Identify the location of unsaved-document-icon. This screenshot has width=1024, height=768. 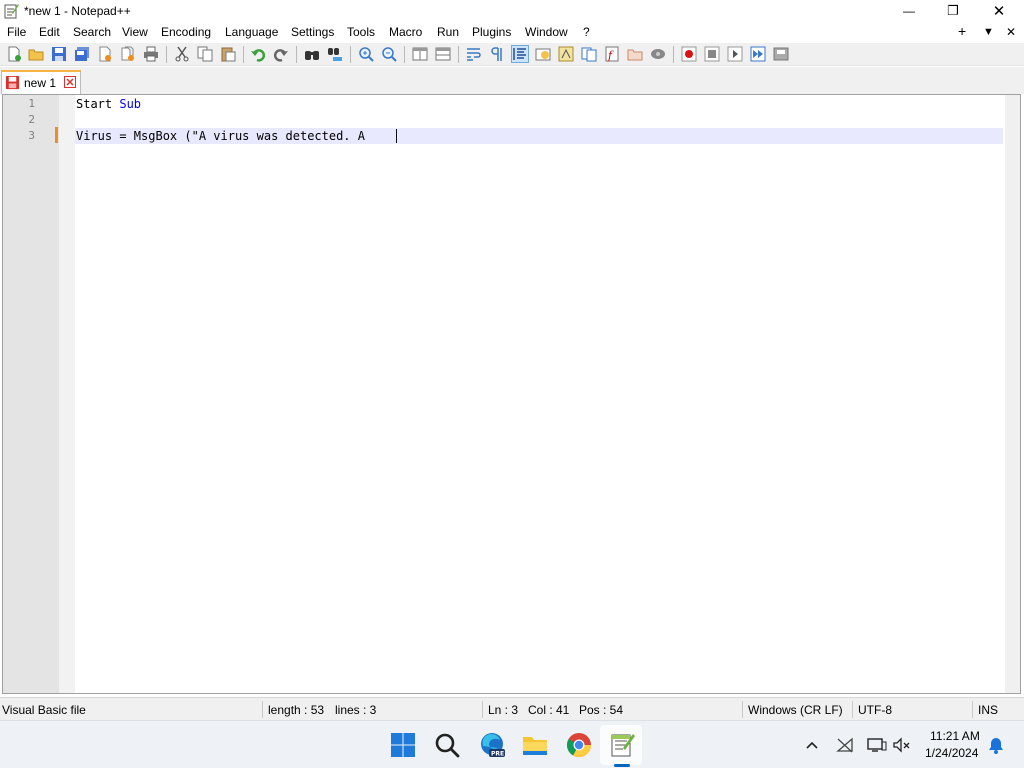
(12, 82).